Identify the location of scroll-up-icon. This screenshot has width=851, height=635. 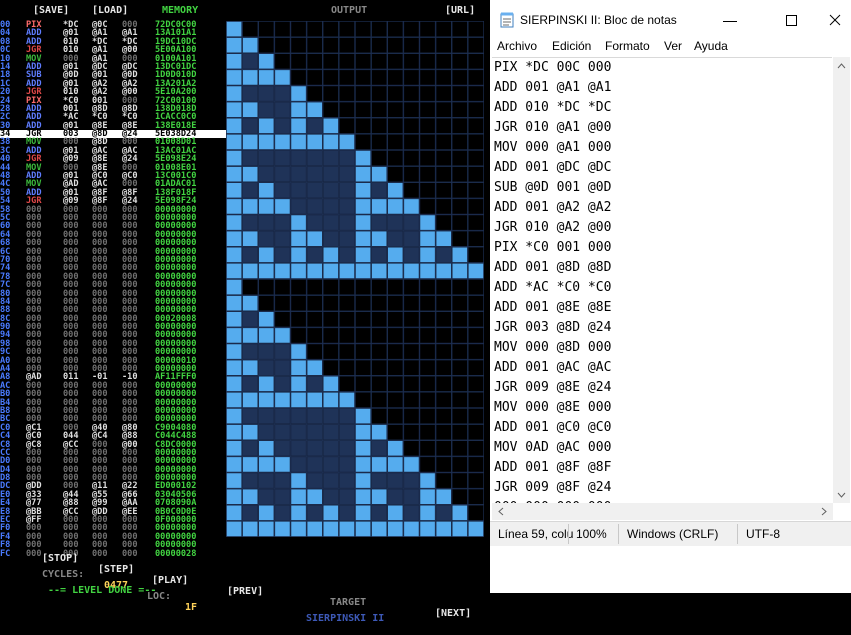
(841, 66).